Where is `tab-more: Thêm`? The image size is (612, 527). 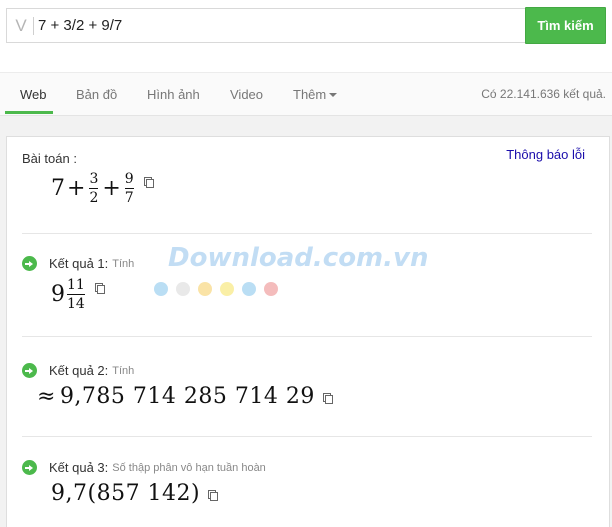
tab-more: Thêm is located at coordinates (315, 94).